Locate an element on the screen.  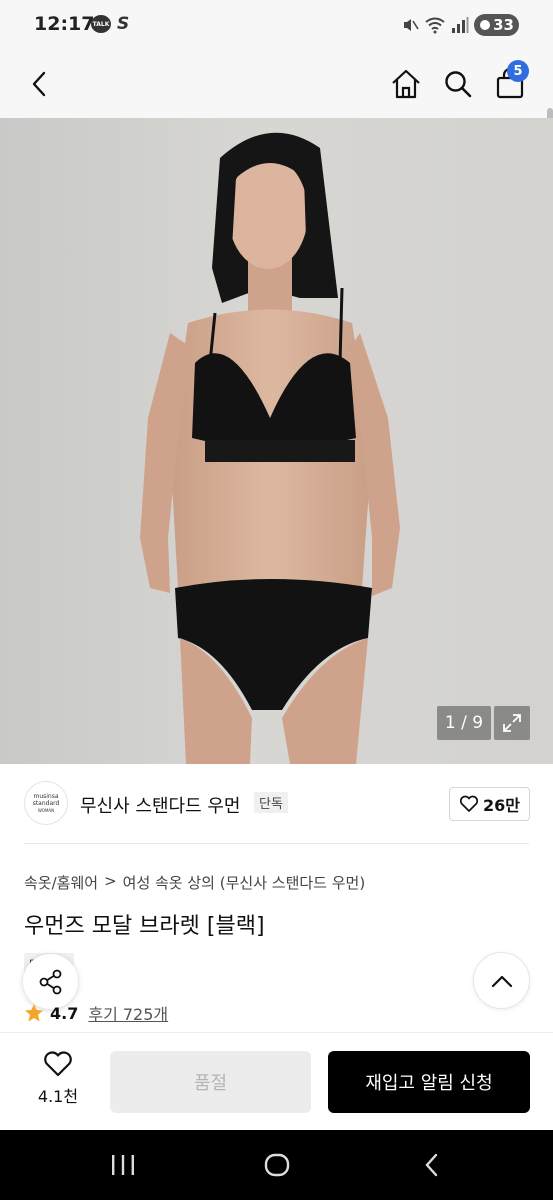
brand-name: 무신사 스탠다드 우먼 is located at coordinates (160, 805).